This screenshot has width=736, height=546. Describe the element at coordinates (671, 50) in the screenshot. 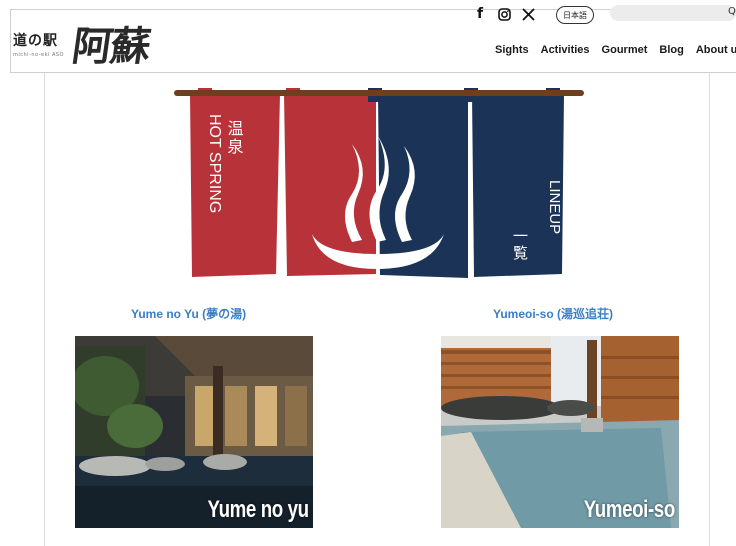

I see `nav-blog: Blog` at that location.